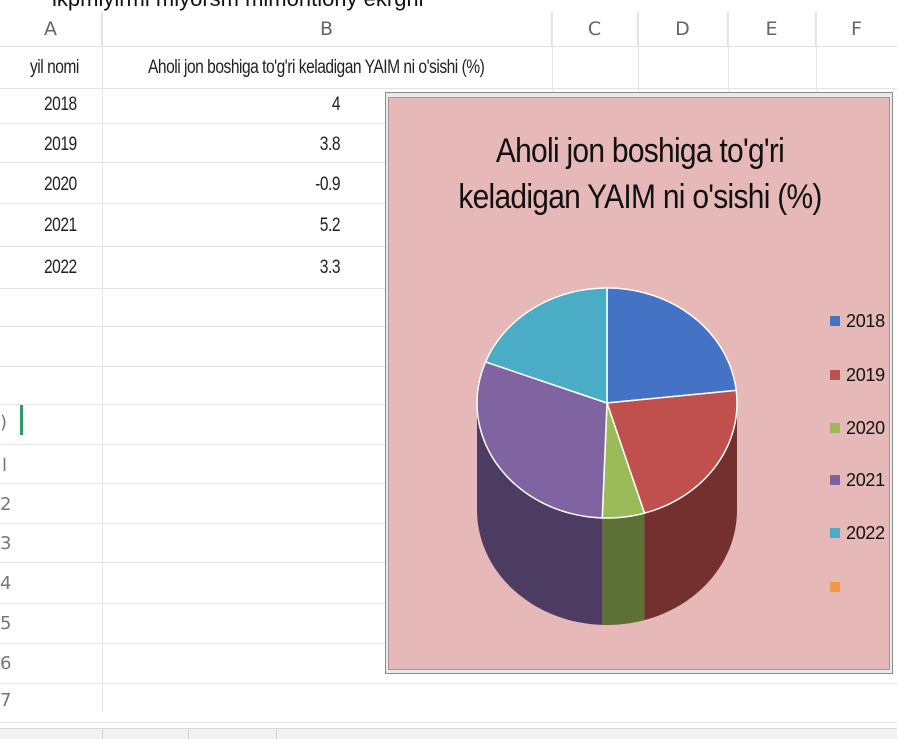 The width and height of the screenshot is (897, 739). I want to click on sheet-tabs-bar, so click(448, 733).